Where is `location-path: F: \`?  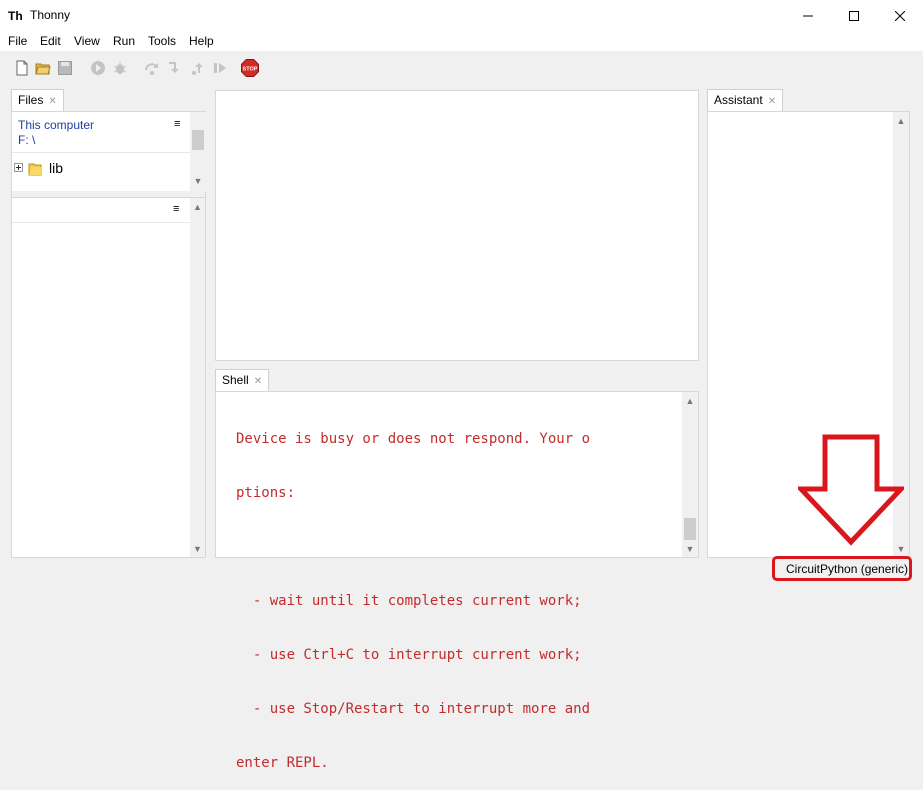 location-path: F: \ is located at coordinates (27, 140).